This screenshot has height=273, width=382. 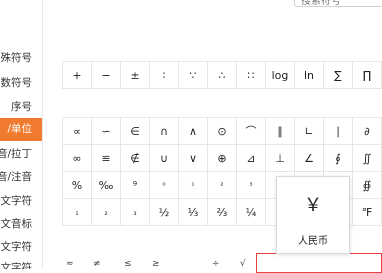 I want to click on sidebar-item-special-symbols: 殊符号, so click(x=21, y=58).